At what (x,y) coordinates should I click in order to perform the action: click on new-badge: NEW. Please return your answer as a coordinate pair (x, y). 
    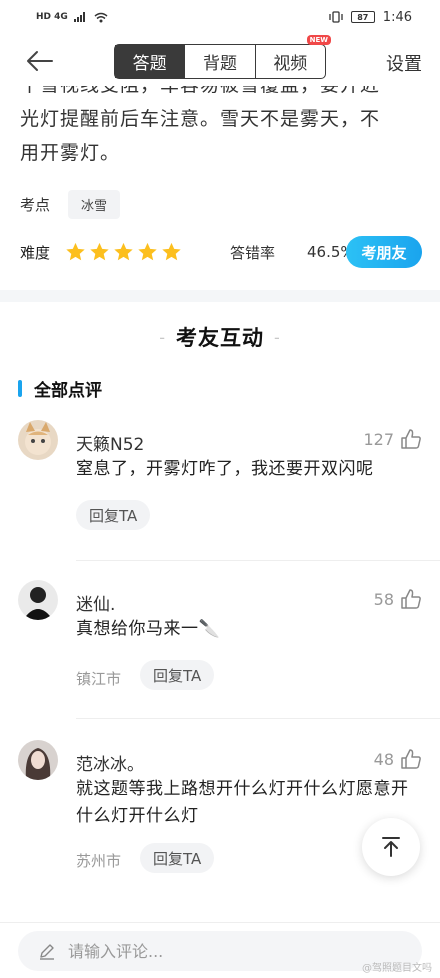
    Looking at the image, I should click on (318, 40).